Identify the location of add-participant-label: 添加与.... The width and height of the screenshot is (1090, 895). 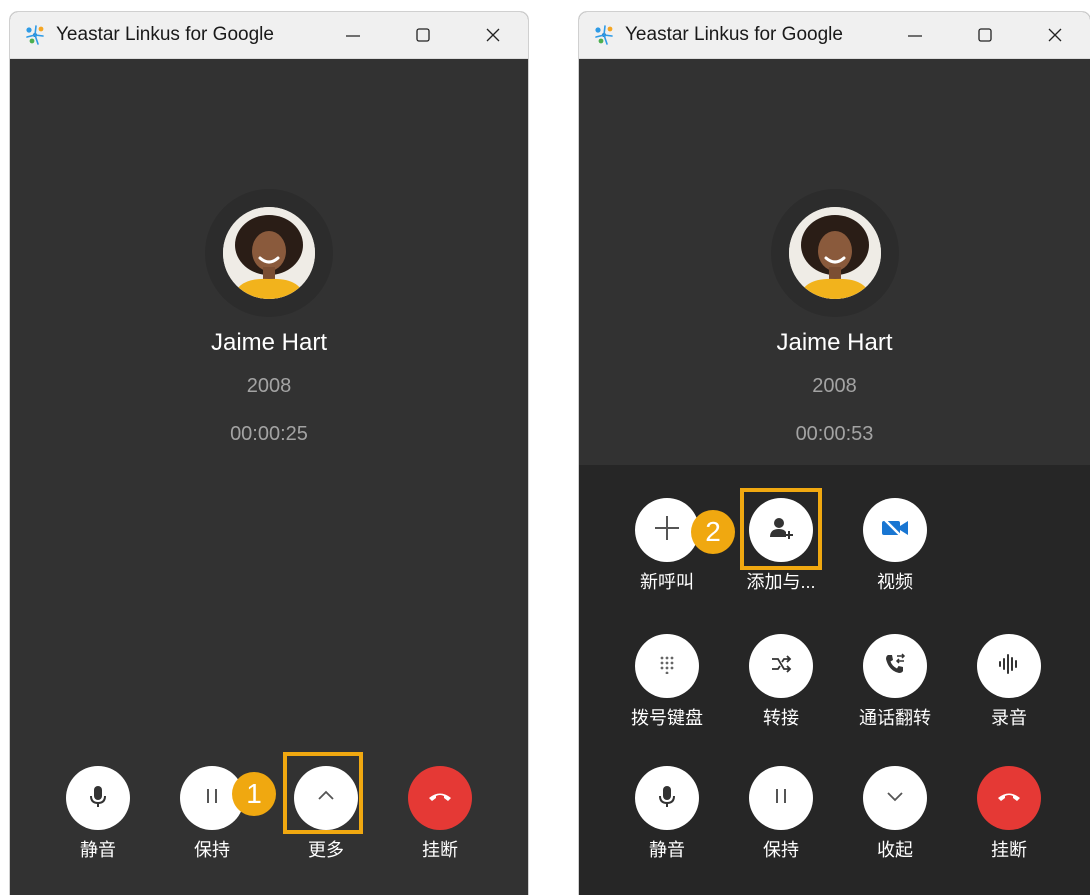
(781, 582).